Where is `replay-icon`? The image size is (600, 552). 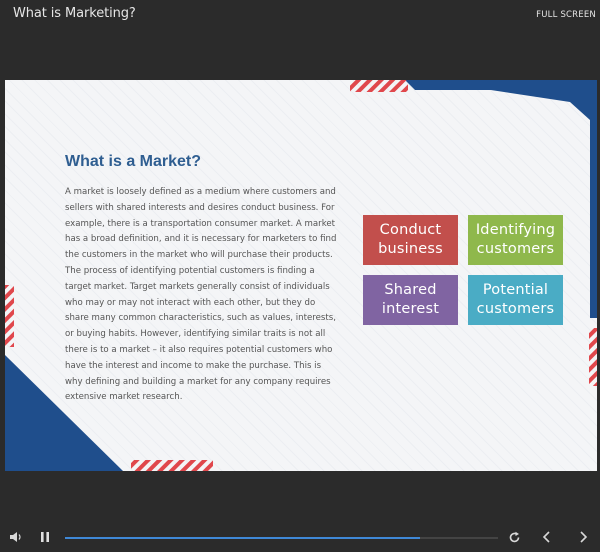 replay-icon is located at coordinates (514, 537).